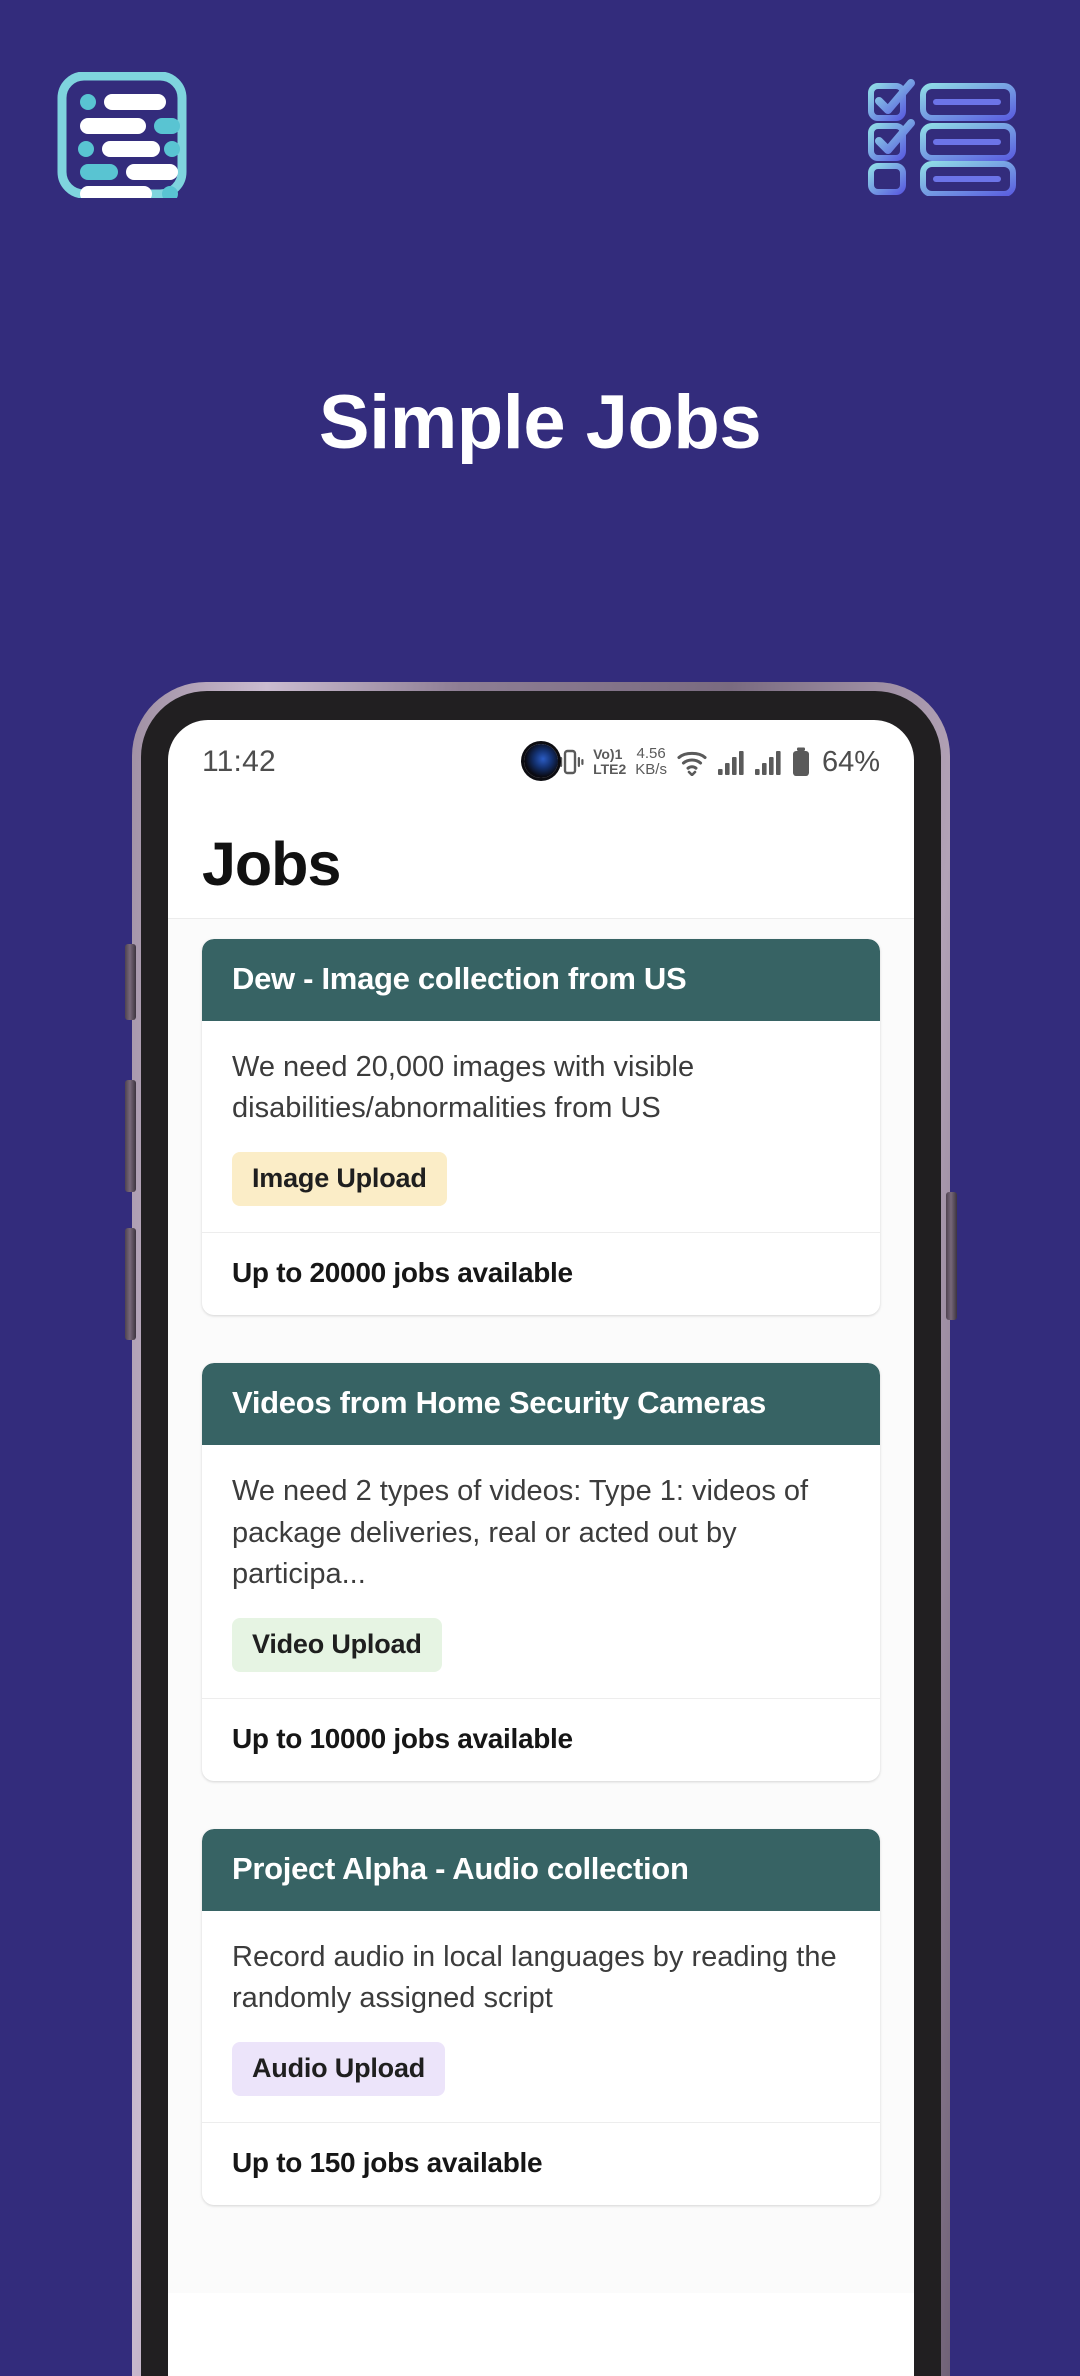  Describe the element at coordinates (541, 854) in the screenshot. I see `app-bar: Jobs` at that location.